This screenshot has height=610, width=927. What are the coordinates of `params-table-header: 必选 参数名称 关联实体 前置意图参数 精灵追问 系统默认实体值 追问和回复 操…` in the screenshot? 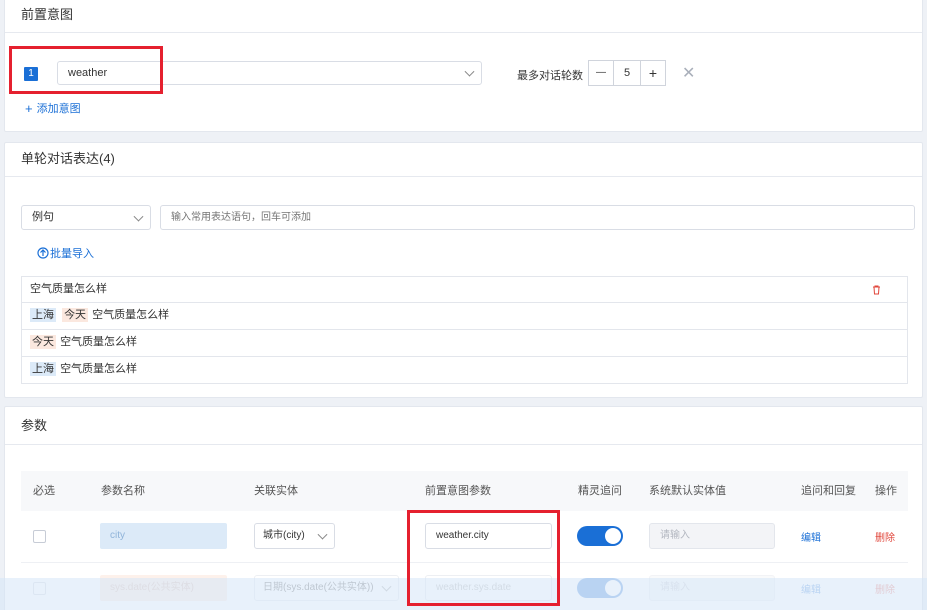 It's located at (464, 491).